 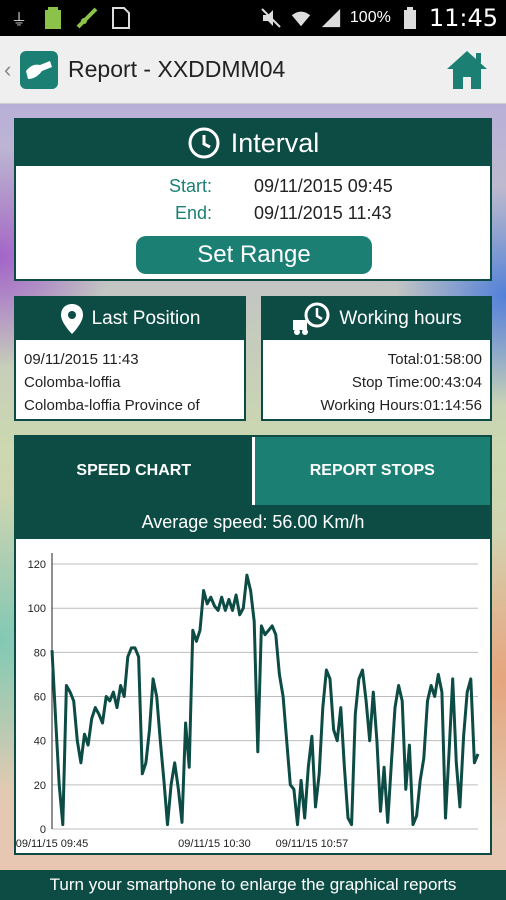 I want to click on tab-bar: SPEED CHART REPORT STOPS, so click(x=253, y=471).